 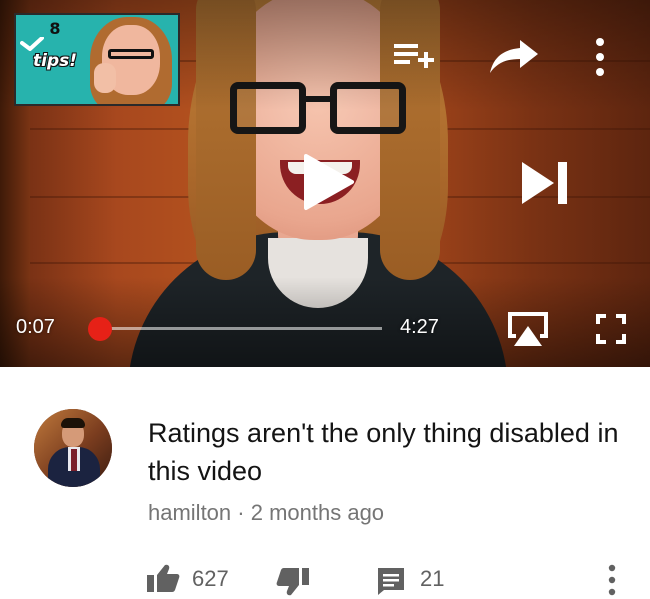 What do you see at coordinates (328, 182) in the screenshot?
I see `play-icon` at bounding box center [328, 182].